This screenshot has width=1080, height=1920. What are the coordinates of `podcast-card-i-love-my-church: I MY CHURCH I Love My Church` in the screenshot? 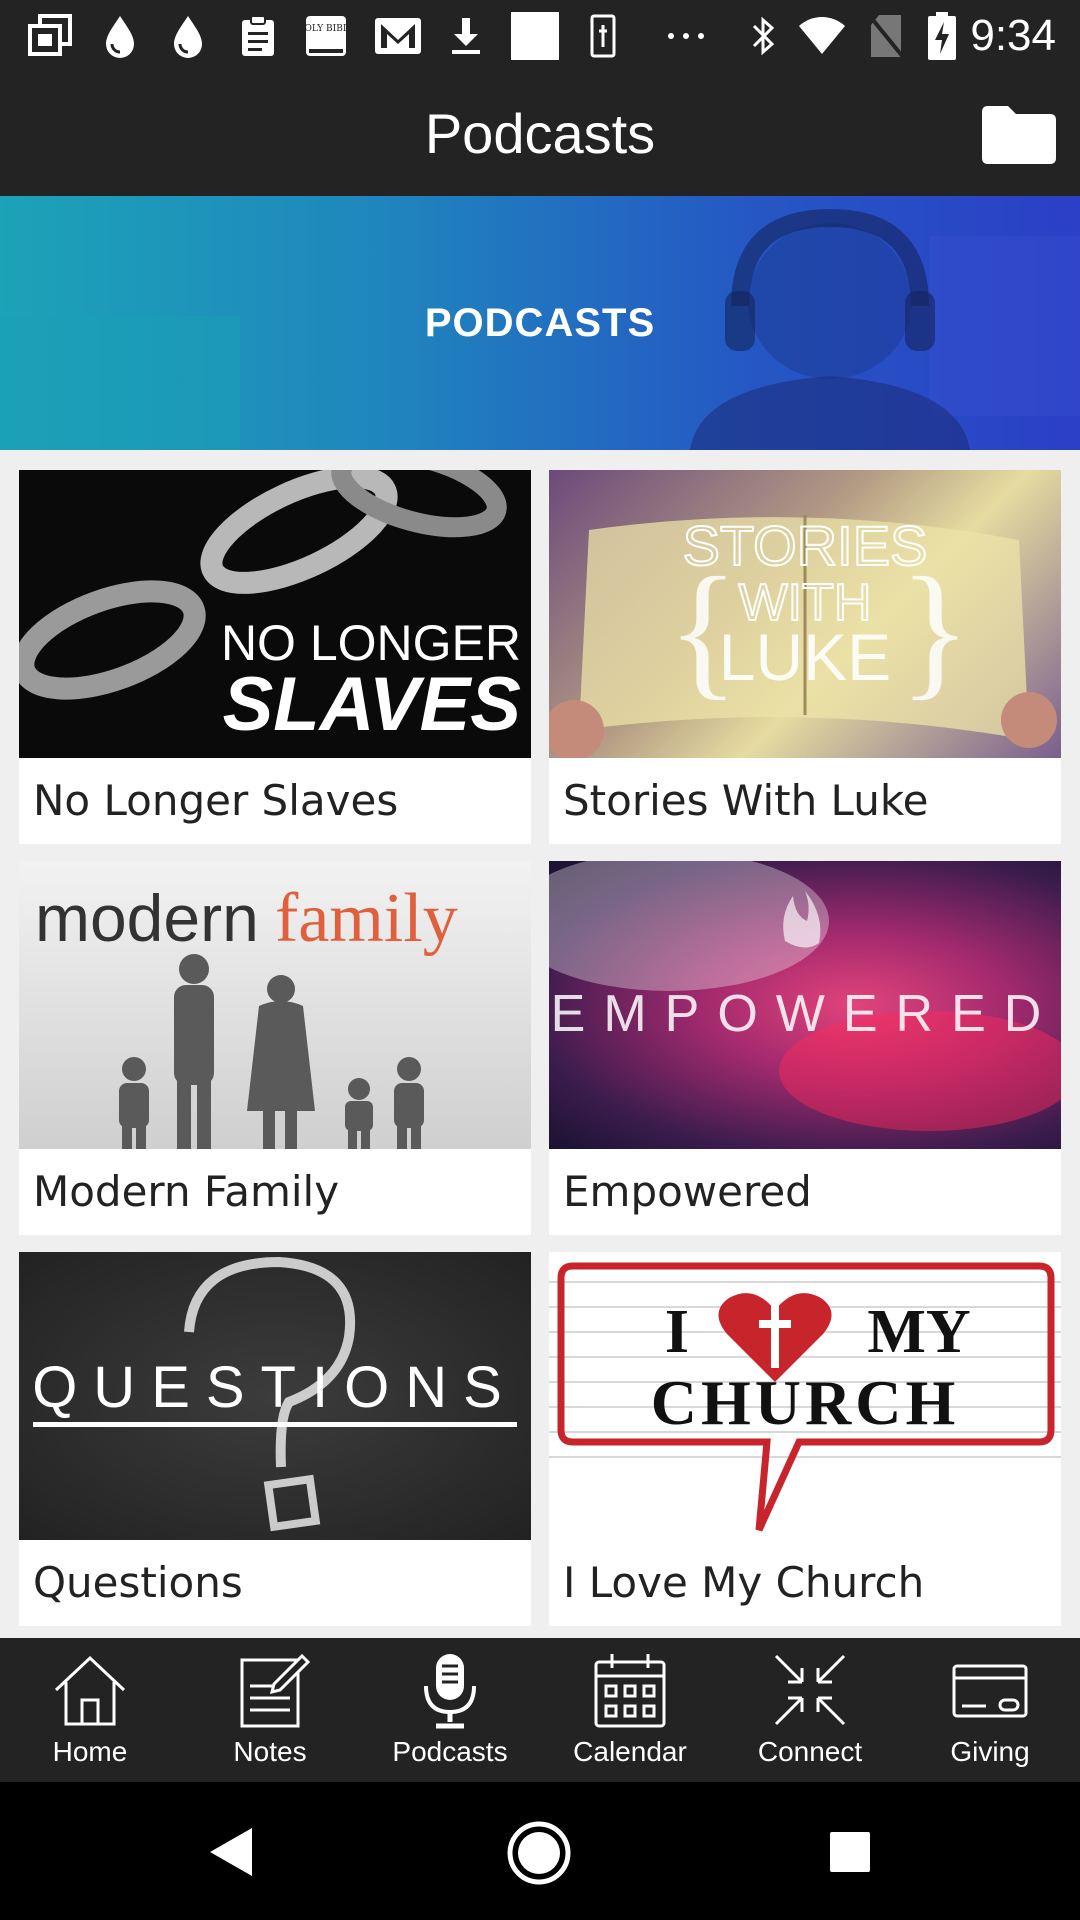 It's located at (805, 1439).